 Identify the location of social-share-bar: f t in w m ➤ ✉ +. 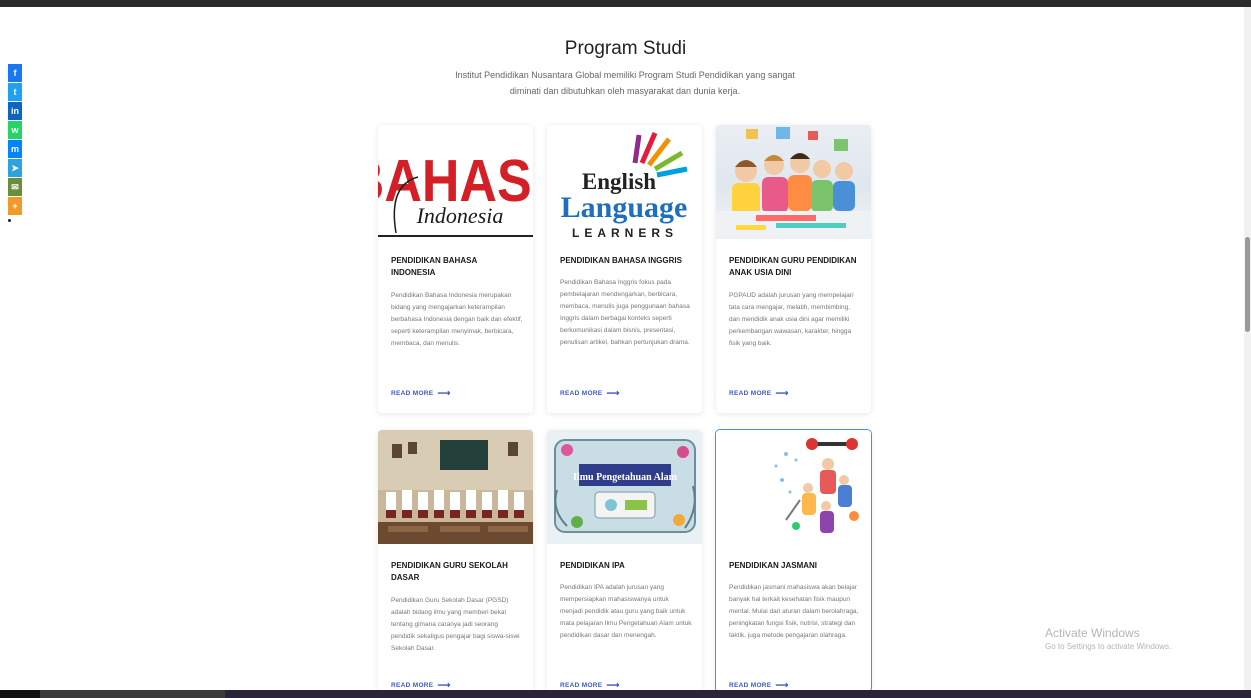
(15, 143).